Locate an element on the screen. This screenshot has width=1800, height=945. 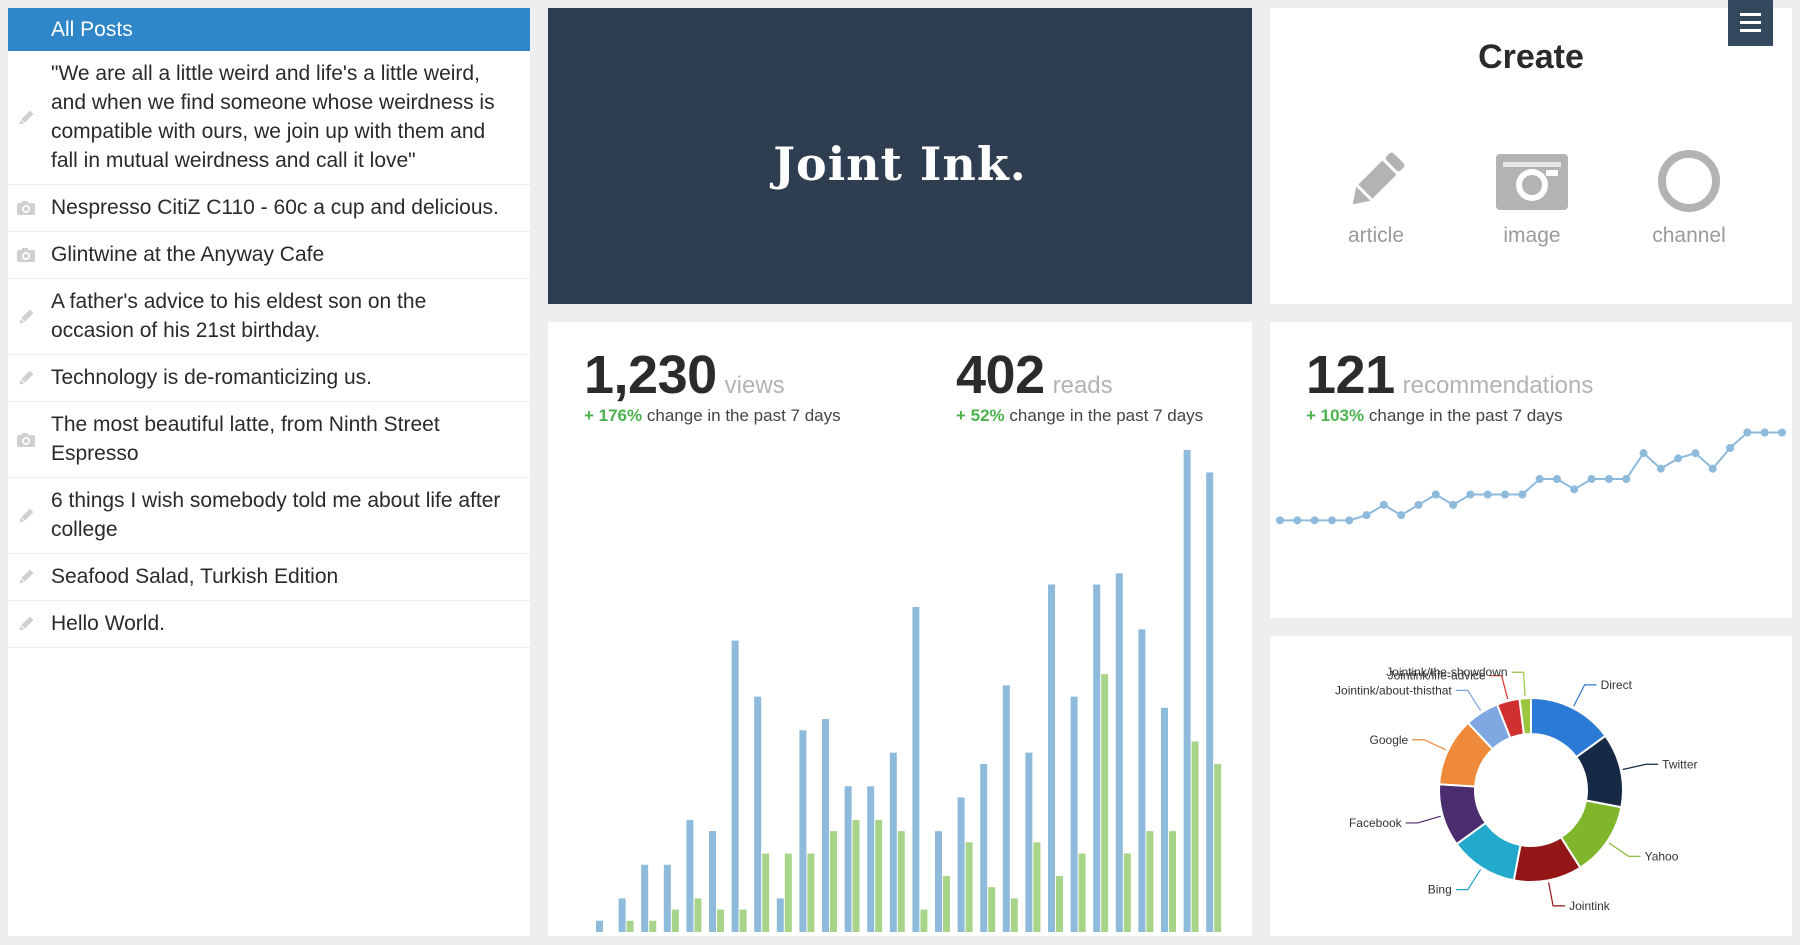
post-list-item: Seafood Salad, Turkish Edition is located at coordinates (269, 577).